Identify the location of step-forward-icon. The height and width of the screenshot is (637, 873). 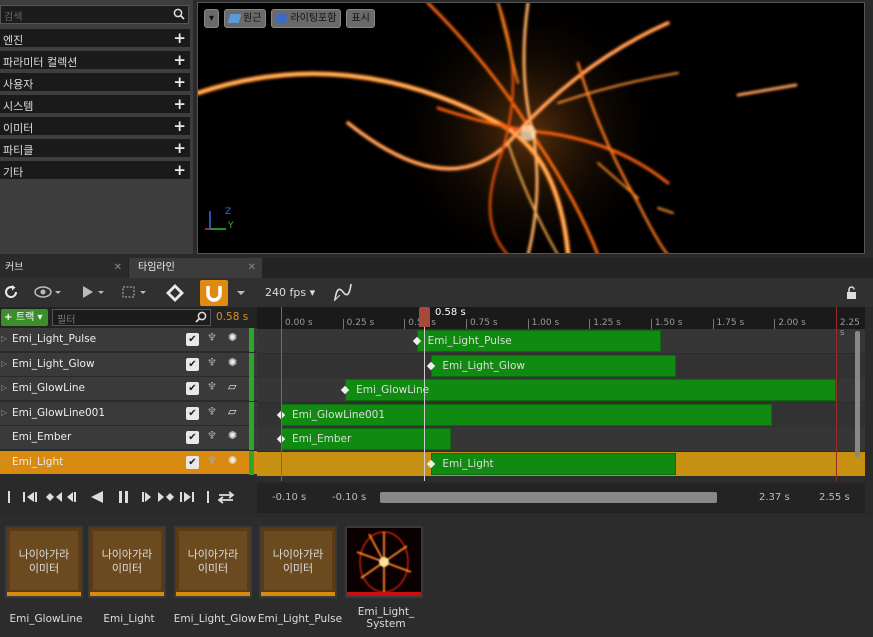
(146, 497).